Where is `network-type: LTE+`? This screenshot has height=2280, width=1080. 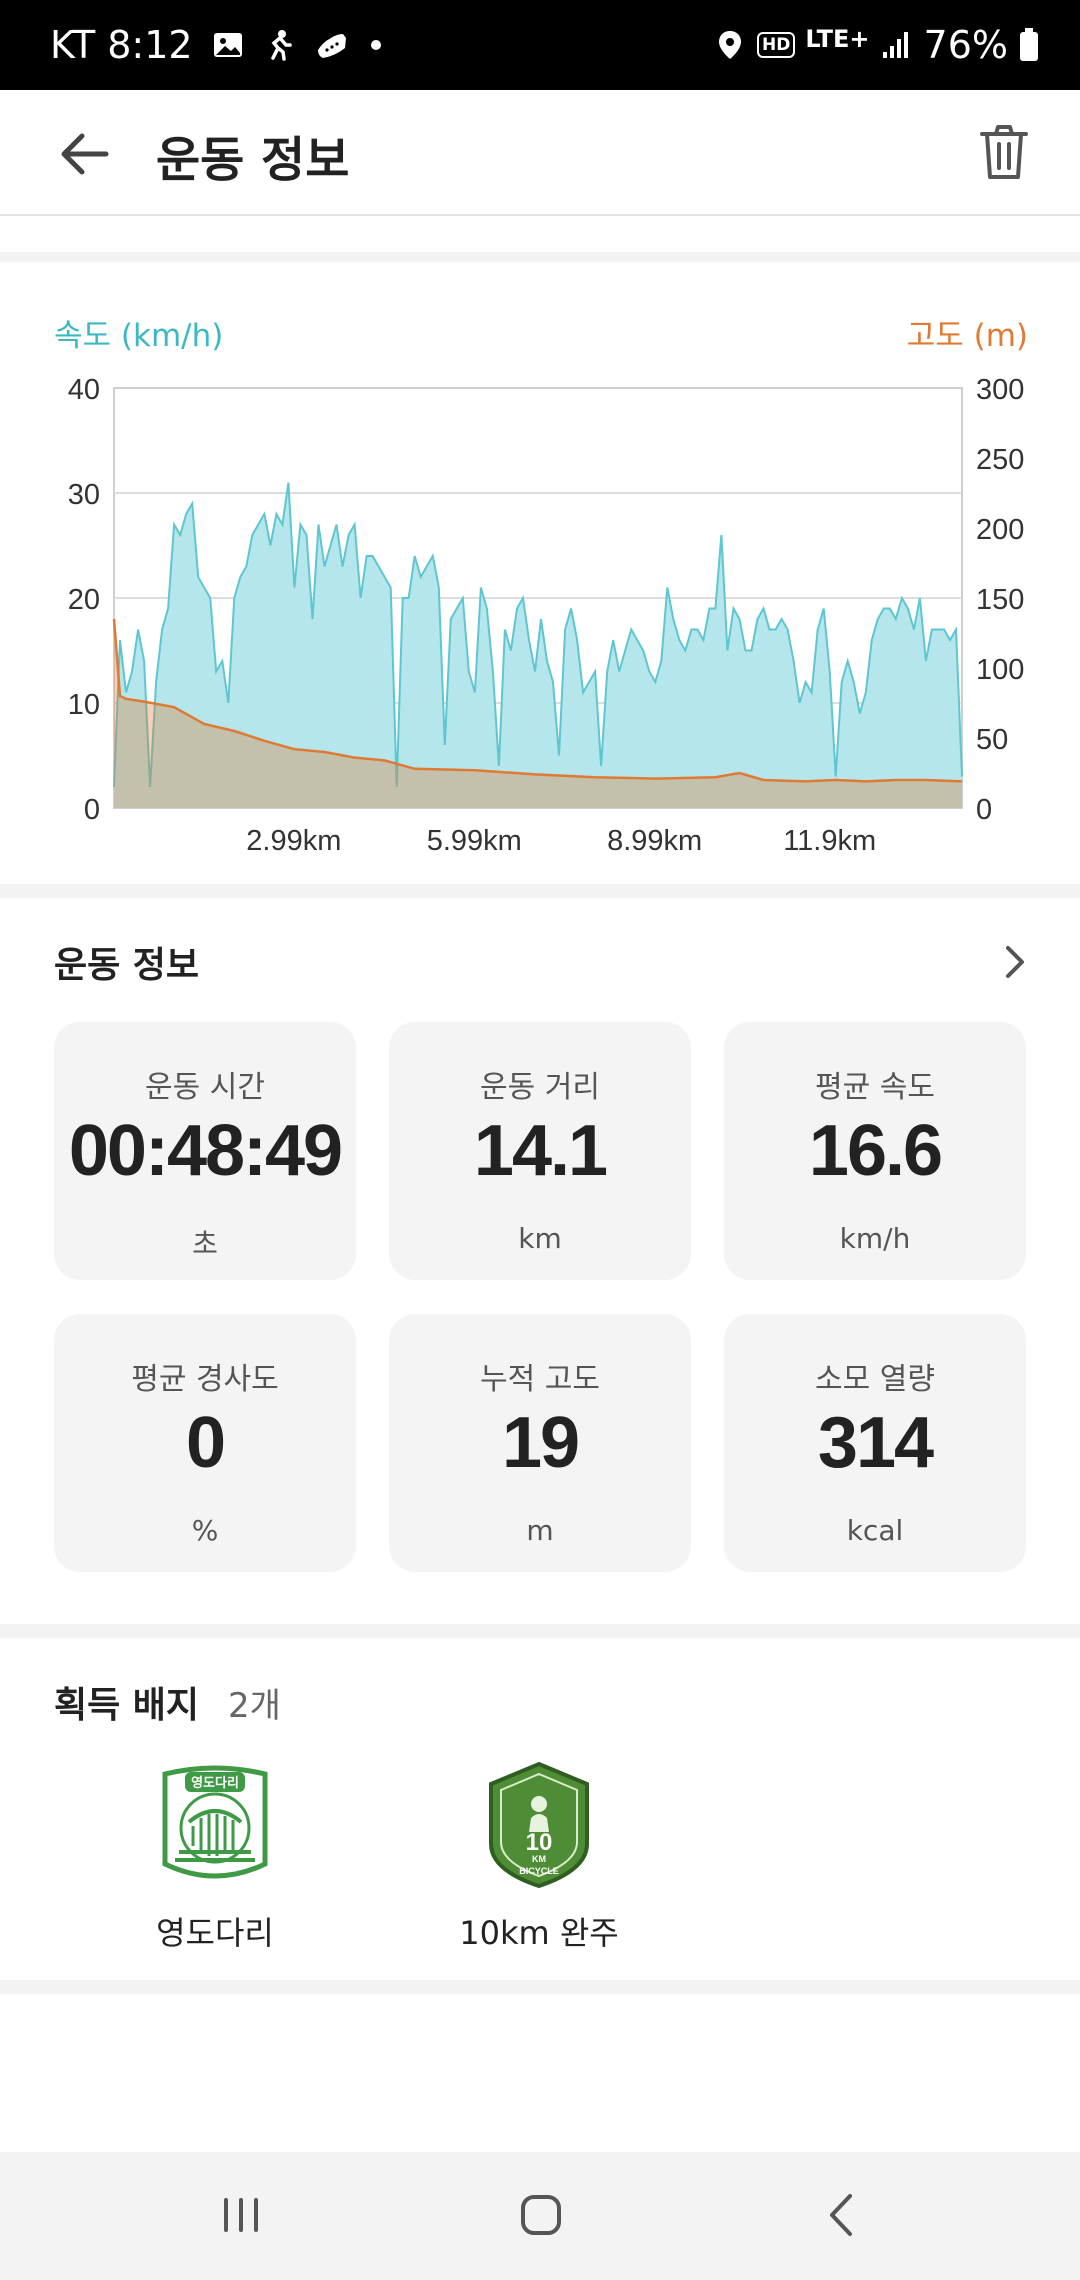
network-type: LTE+ is located at coordinates (837, 39).